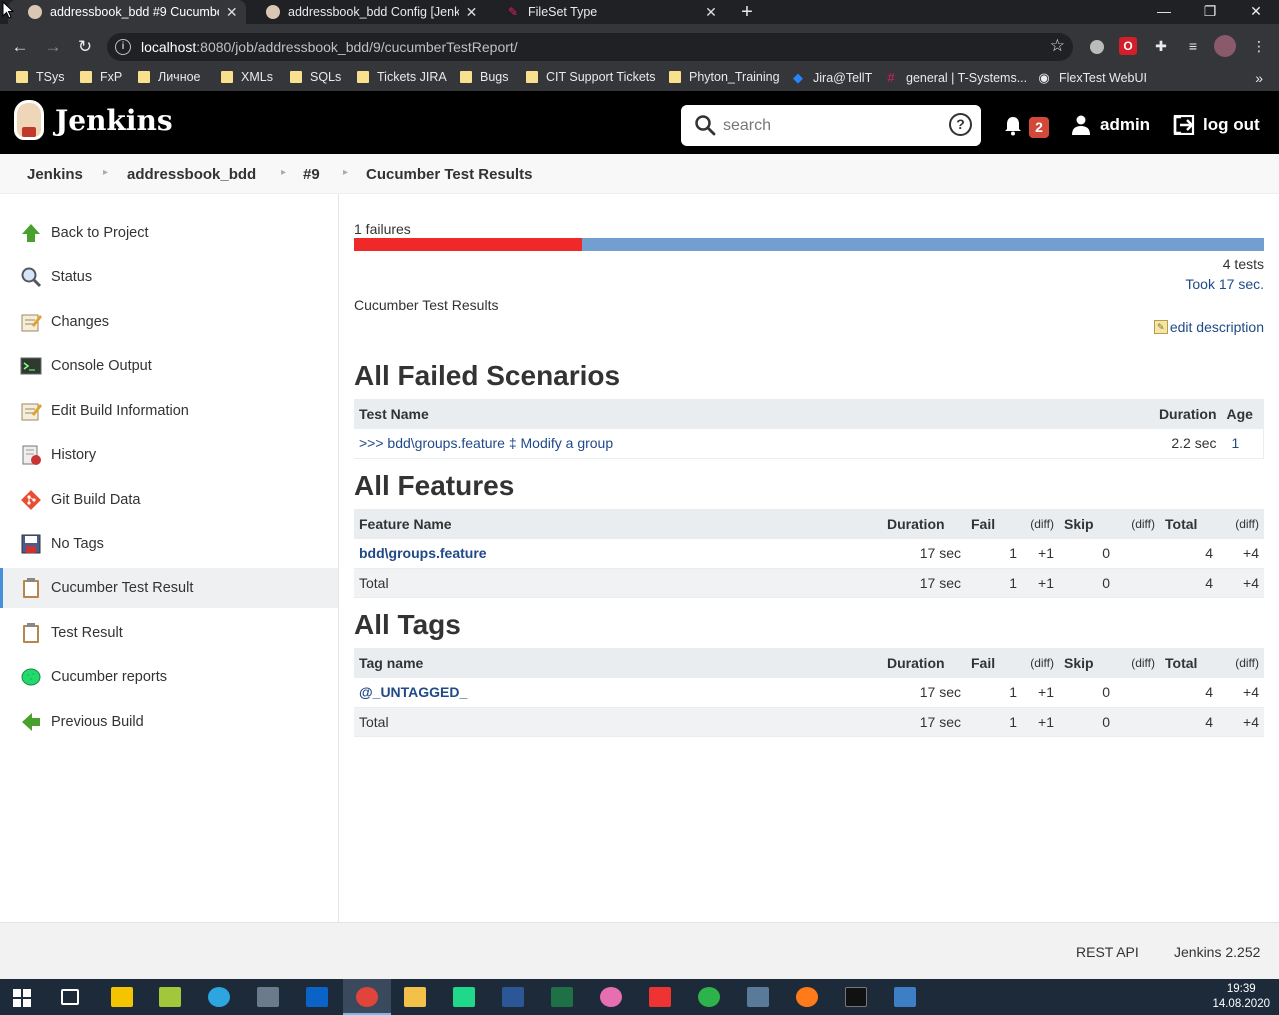 The width and height of the screenshot is (1279, 1015). Describe the element at coordinates (169, 322) in the screenshot. I see `sidebar-item-changes: Changes` at that location.